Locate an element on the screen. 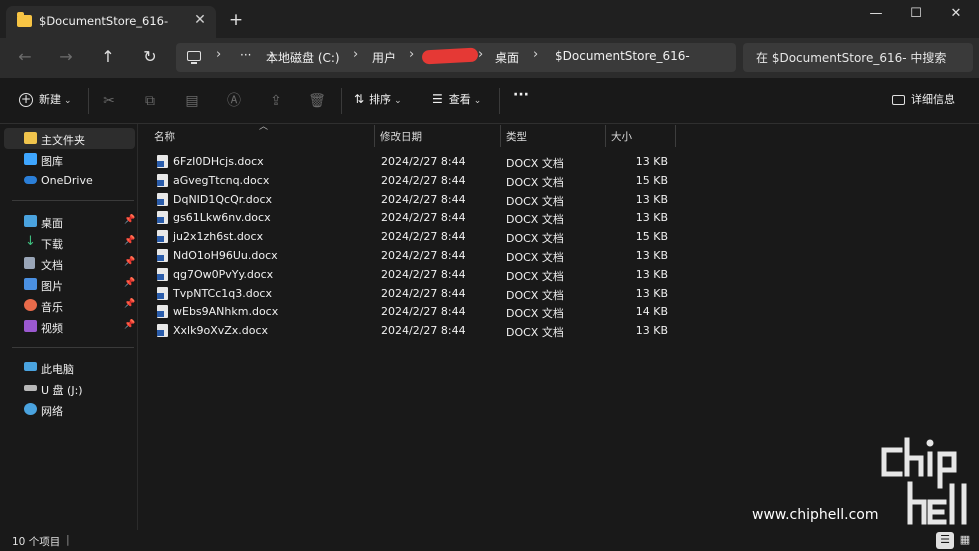  sidebar-divider is located at coordinates (73, 200).